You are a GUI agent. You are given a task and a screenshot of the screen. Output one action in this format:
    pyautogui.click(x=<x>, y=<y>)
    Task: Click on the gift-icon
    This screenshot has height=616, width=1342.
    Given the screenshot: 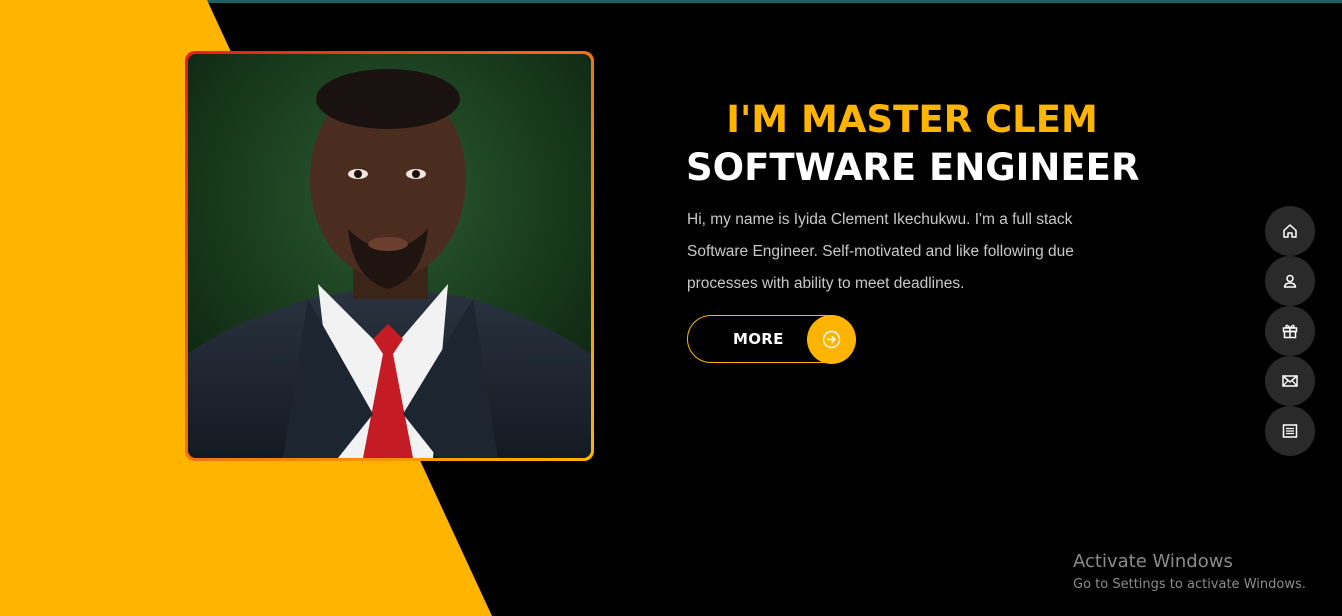 What is the action you would take?
    pyautogui.click(x=1290, y=331)
    